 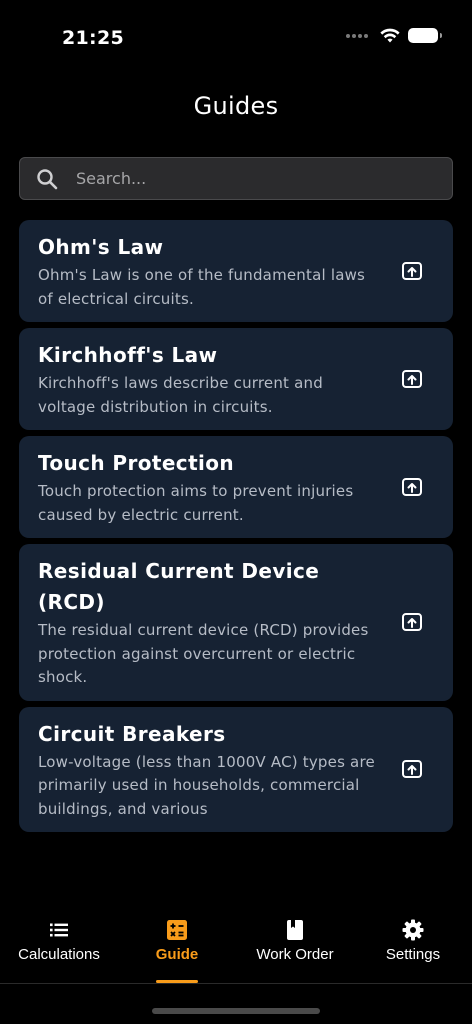 I want to click on search-input, so click(x=241, y=178).